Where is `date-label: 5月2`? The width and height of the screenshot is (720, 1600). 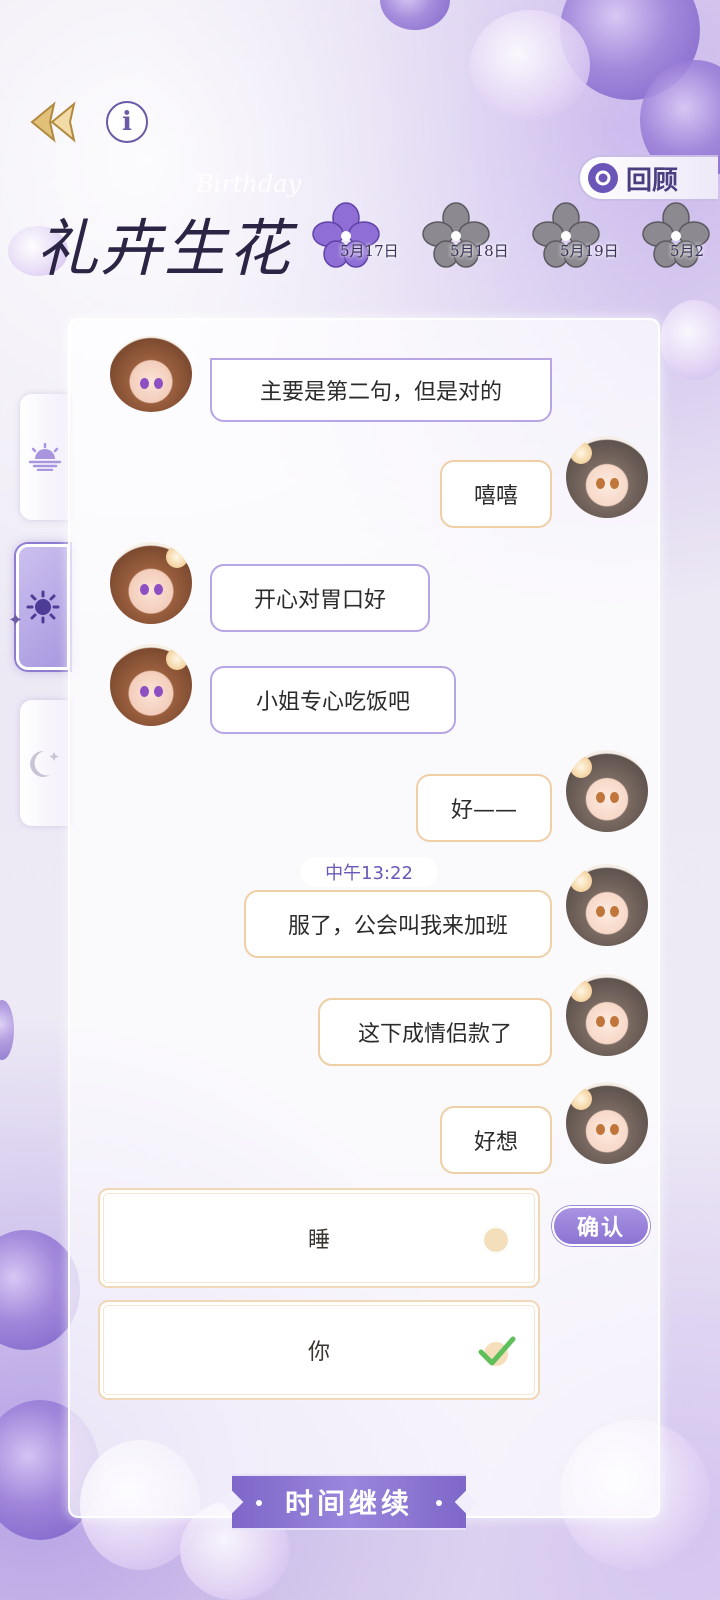 date-label: 5月2 is located at coordinates (687, 251).